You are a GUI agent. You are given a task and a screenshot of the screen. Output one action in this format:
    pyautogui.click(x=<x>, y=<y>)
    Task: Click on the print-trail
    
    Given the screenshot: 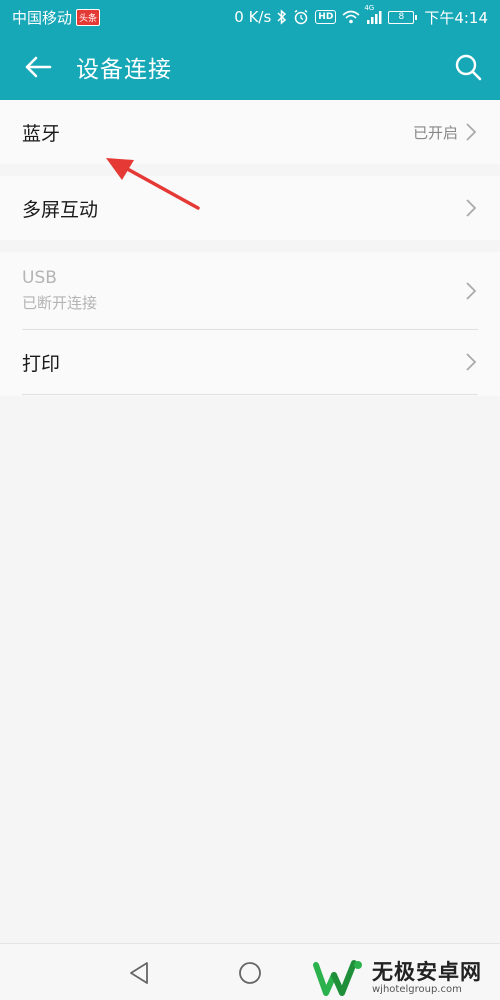 What is the action you would take?
    pyautogui.click(x=471, y=362)
    